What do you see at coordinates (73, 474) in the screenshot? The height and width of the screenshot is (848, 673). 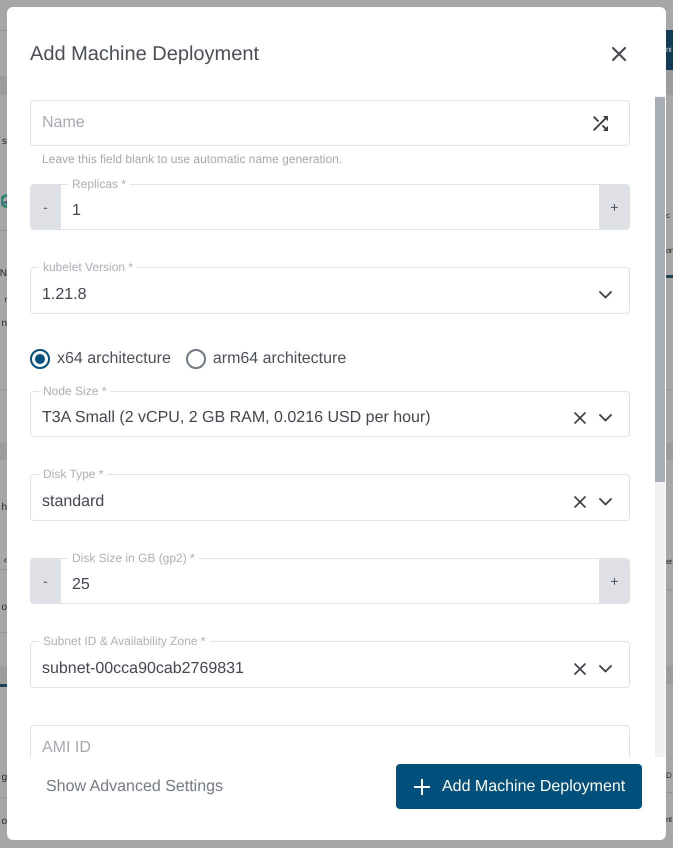 I see `field-label: Disk Type *` at bounding box center [73, 474].